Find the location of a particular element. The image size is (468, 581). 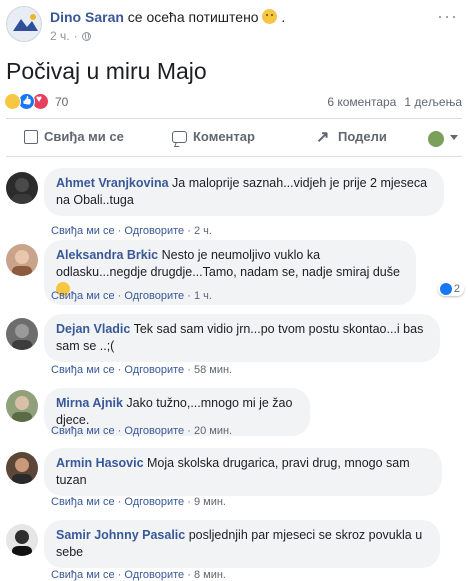

author-name: Dino Saran is located at coordinates (87, 17).